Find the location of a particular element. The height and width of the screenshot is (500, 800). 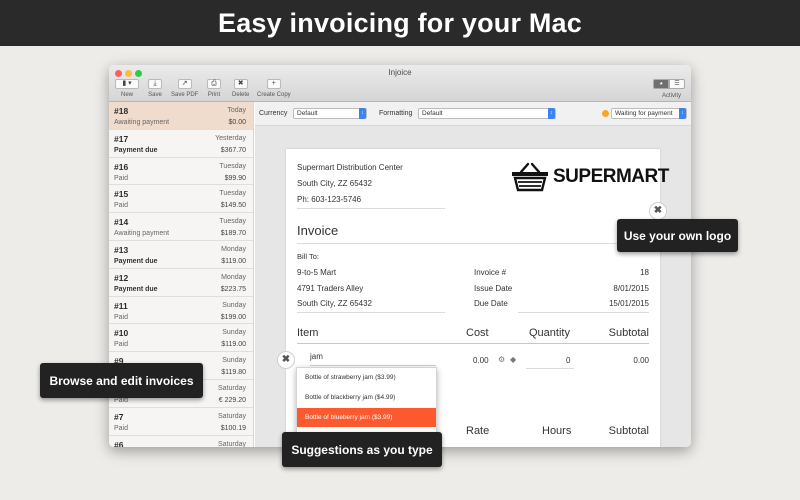

line-cost: 0.00 is located at coordinates (481, 360).